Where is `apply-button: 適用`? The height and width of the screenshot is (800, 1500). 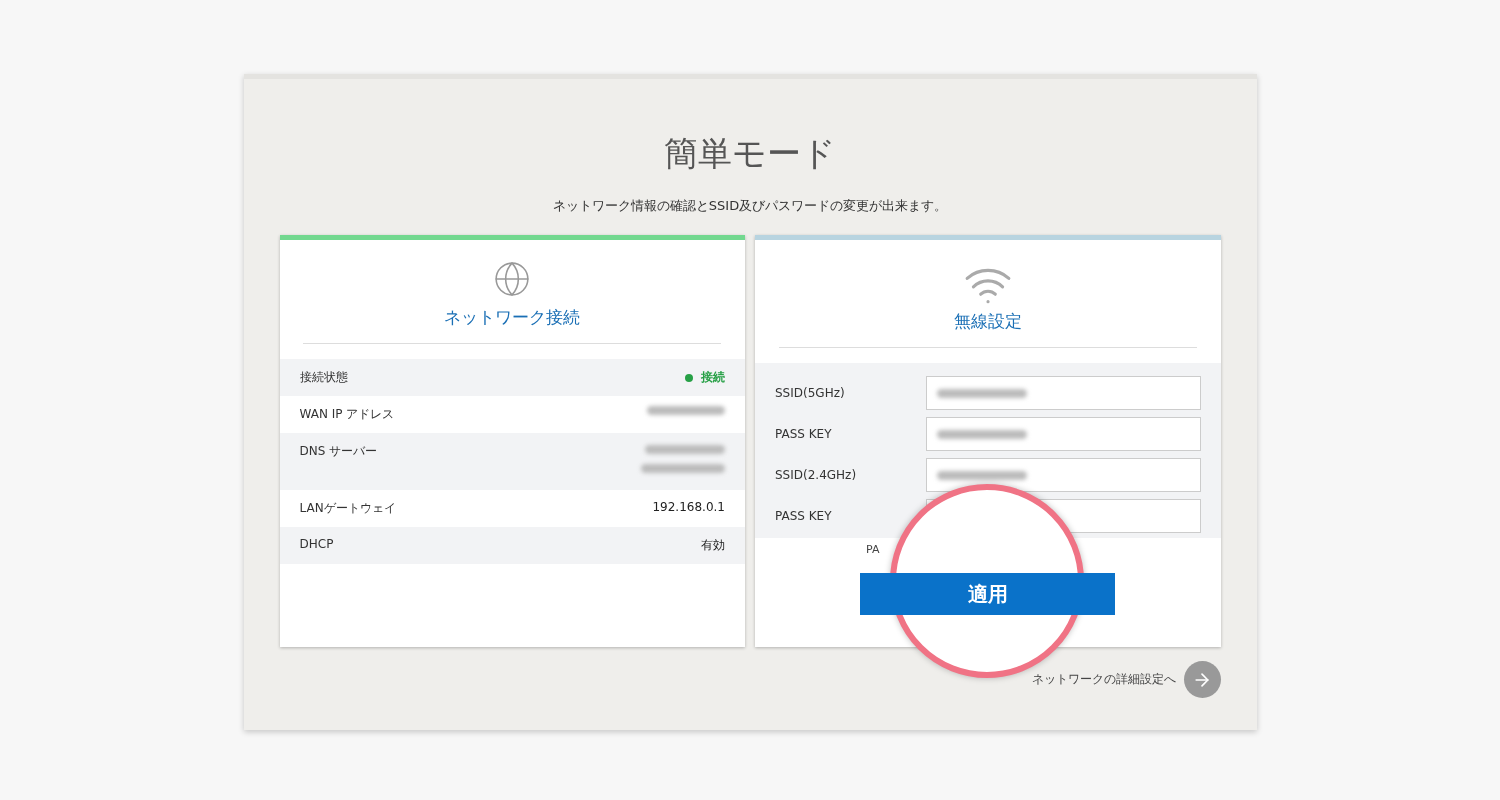 apply-button: 適用 is located at coordinates (988, 594).